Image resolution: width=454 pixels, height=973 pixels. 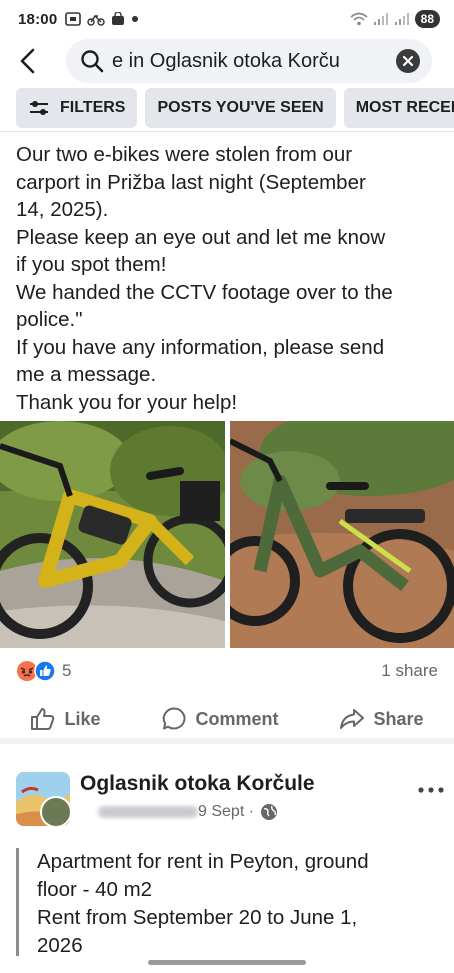 What do you see at coordinates (269, 812) in the screenshot?
I see `globe-icon` at bounding box center [269, 812].